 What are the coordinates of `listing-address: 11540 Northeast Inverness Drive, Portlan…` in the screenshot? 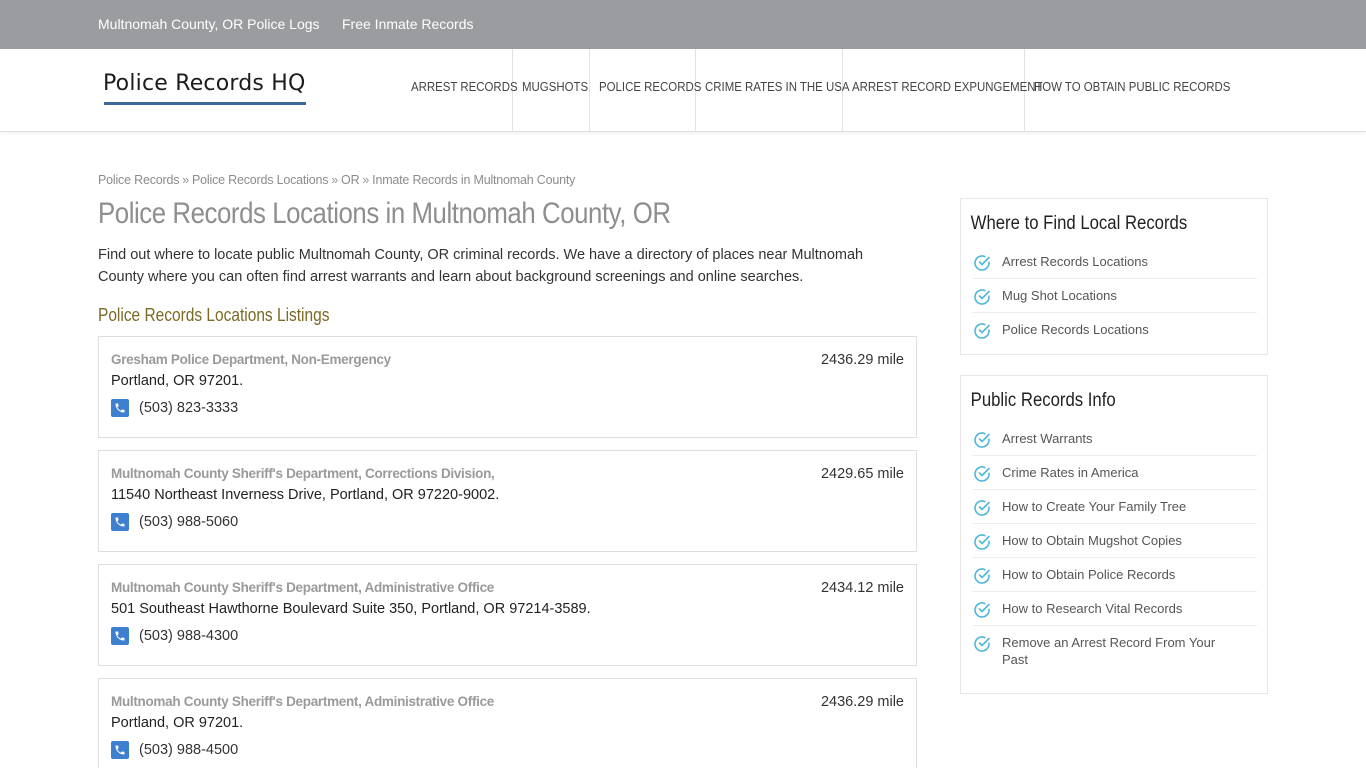 It's located at (305, 495).